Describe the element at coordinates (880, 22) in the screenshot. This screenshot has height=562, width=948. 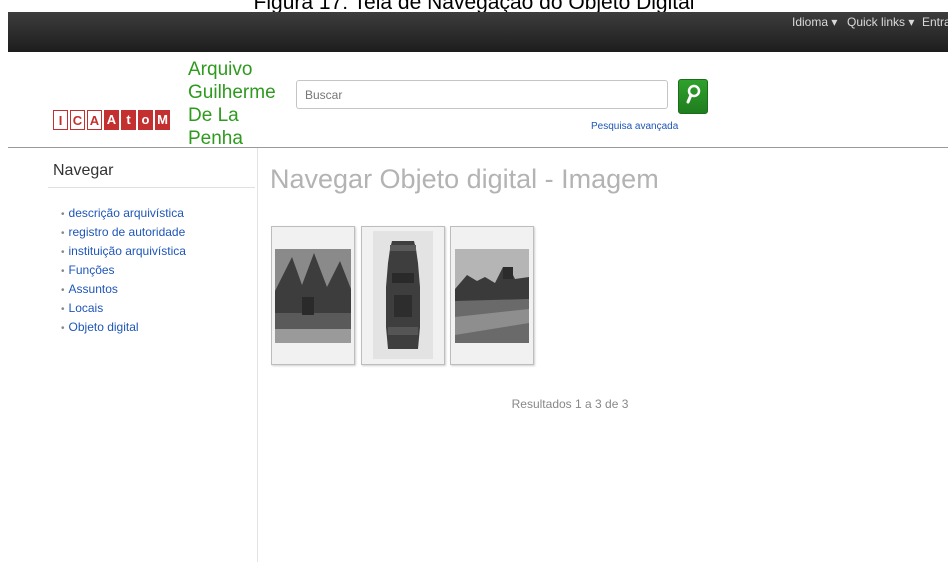
I see `quick-links-menu: Quick links ▾` at that location.